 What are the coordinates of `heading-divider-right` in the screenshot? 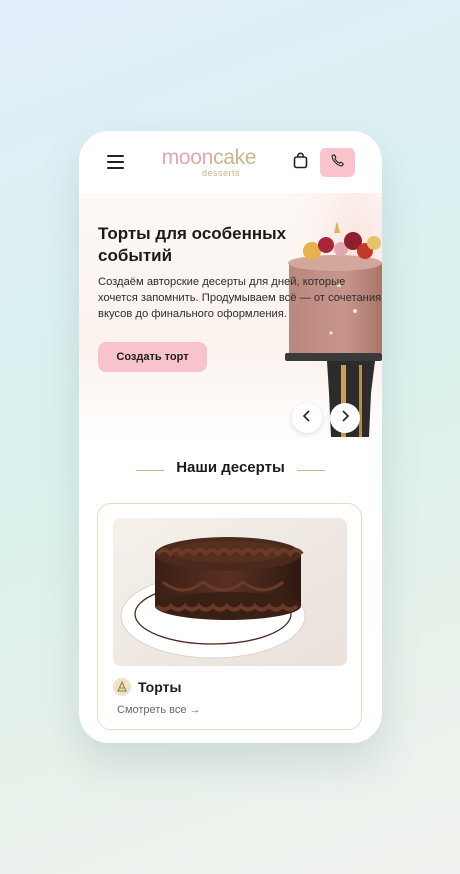 It's located at (311, 470).